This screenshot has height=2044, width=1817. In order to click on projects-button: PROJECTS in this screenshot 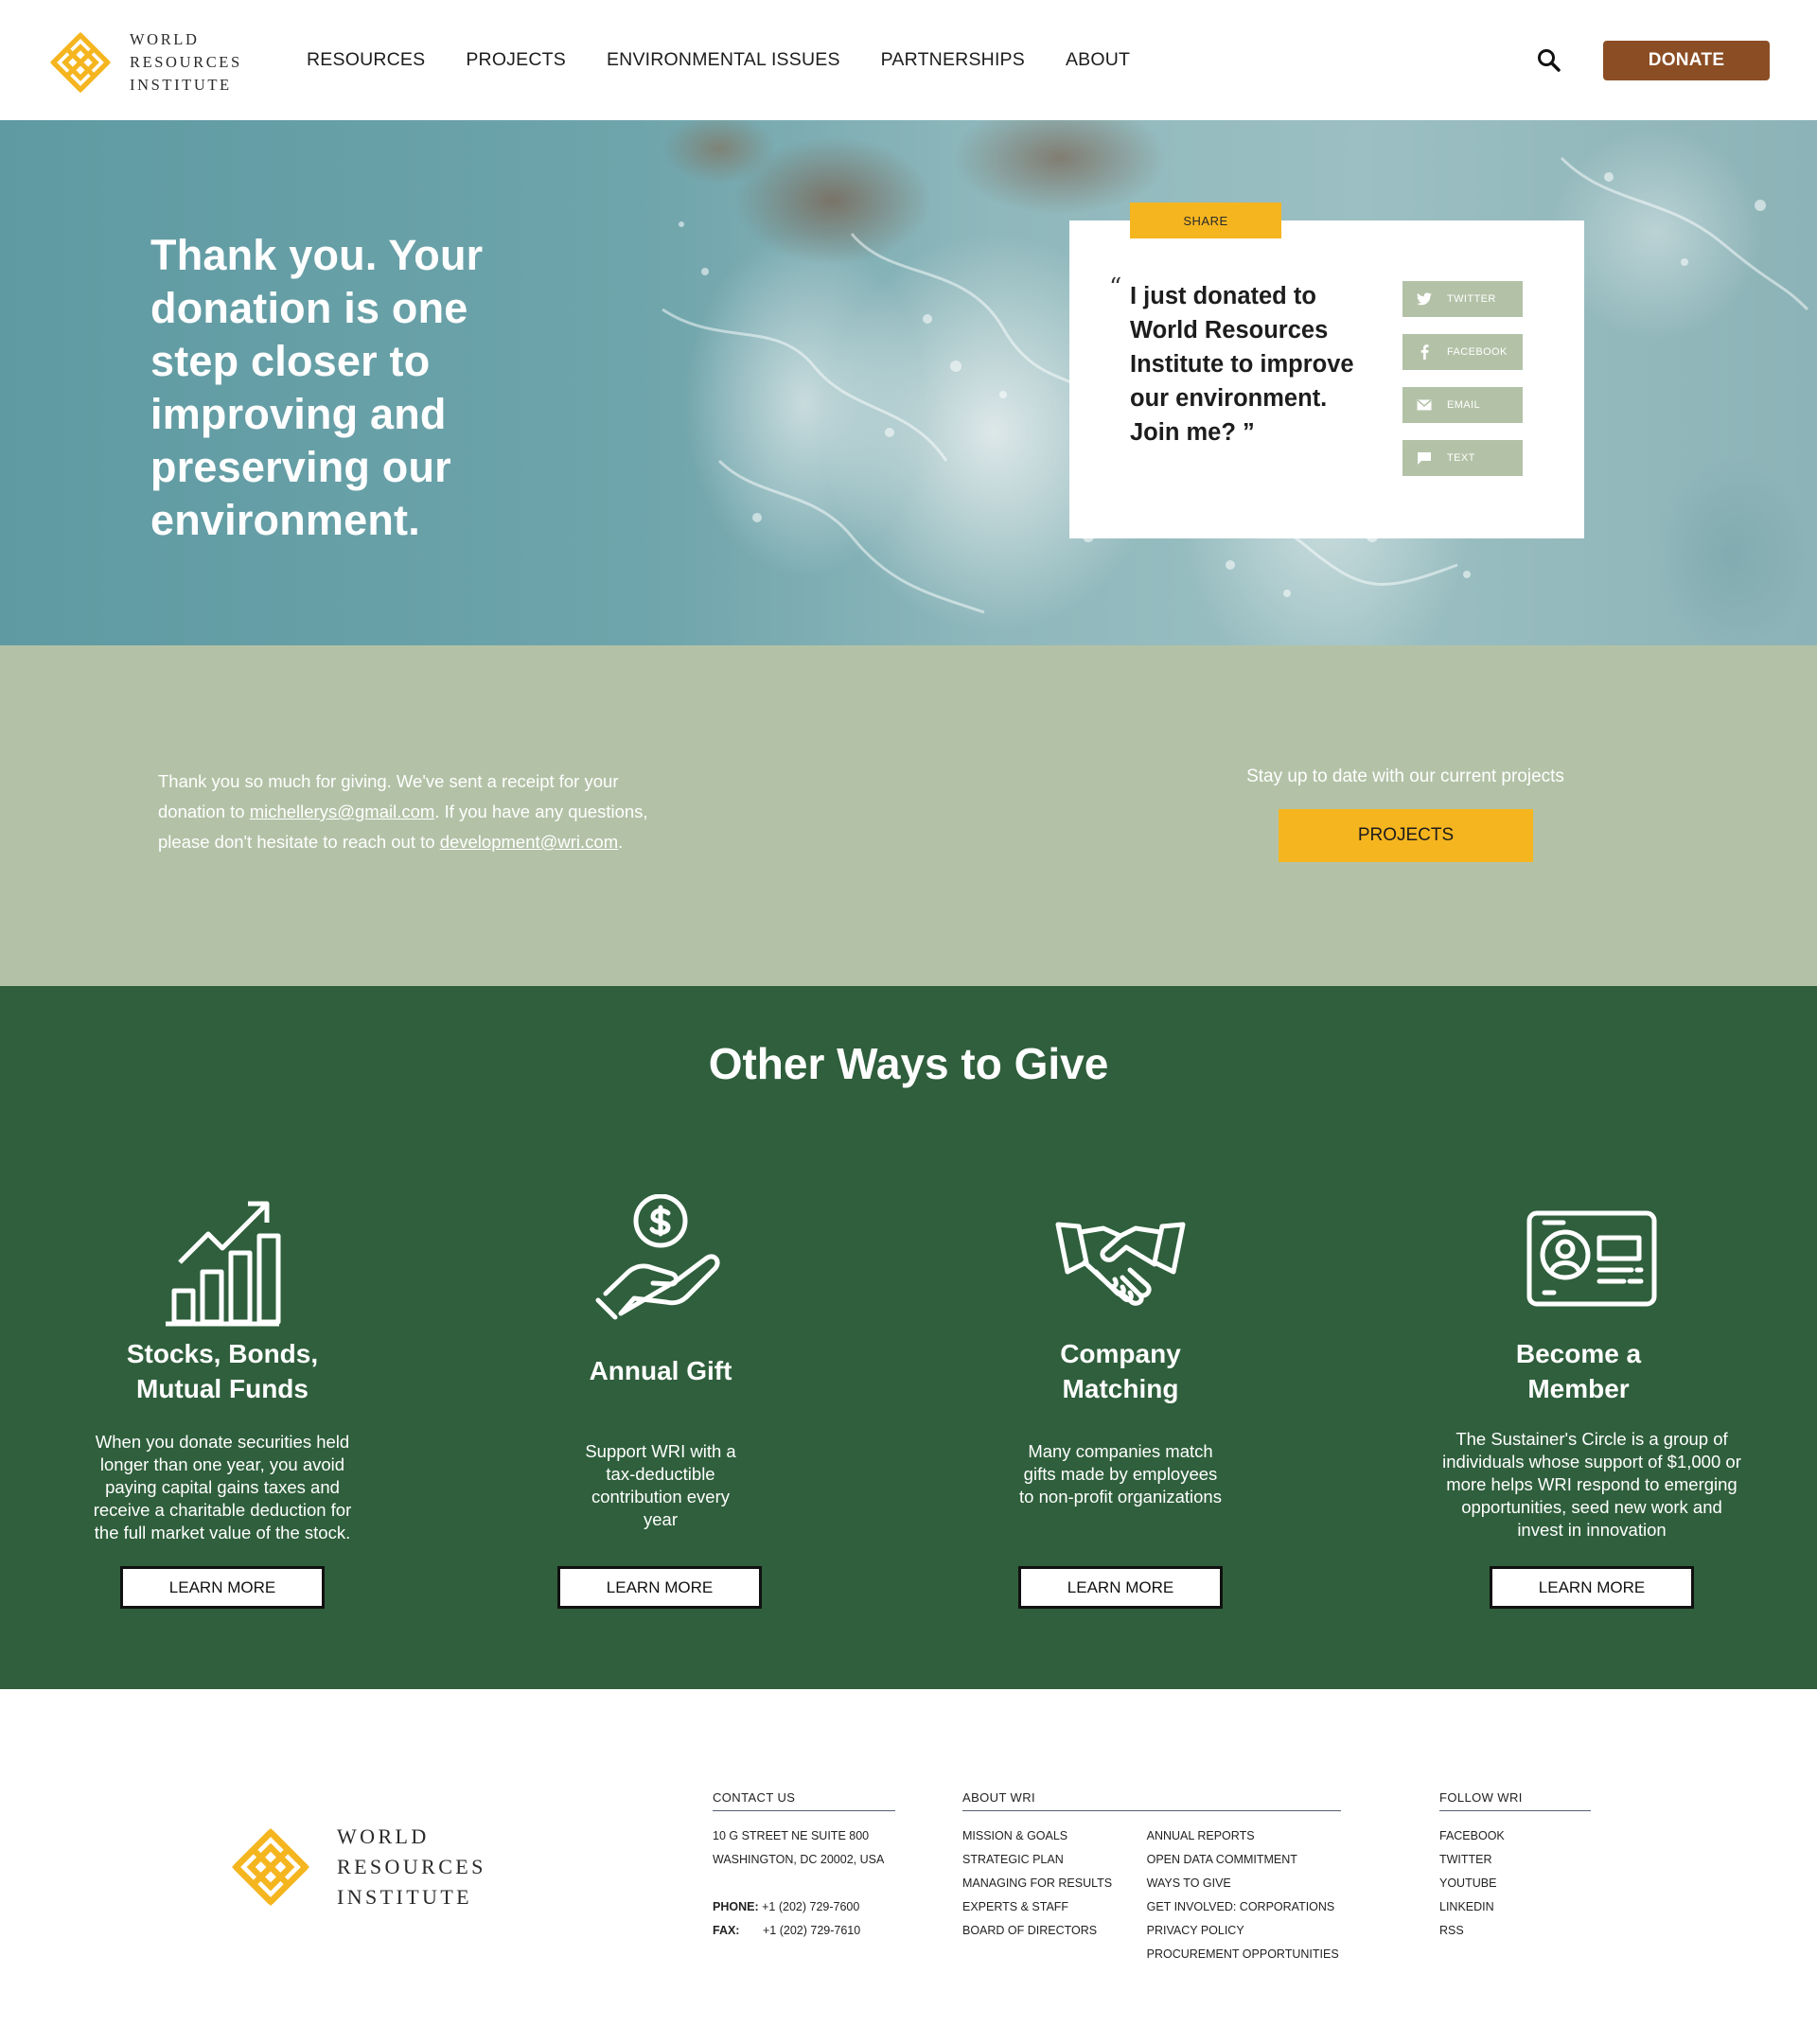, I will do `click(1406, 835)`.